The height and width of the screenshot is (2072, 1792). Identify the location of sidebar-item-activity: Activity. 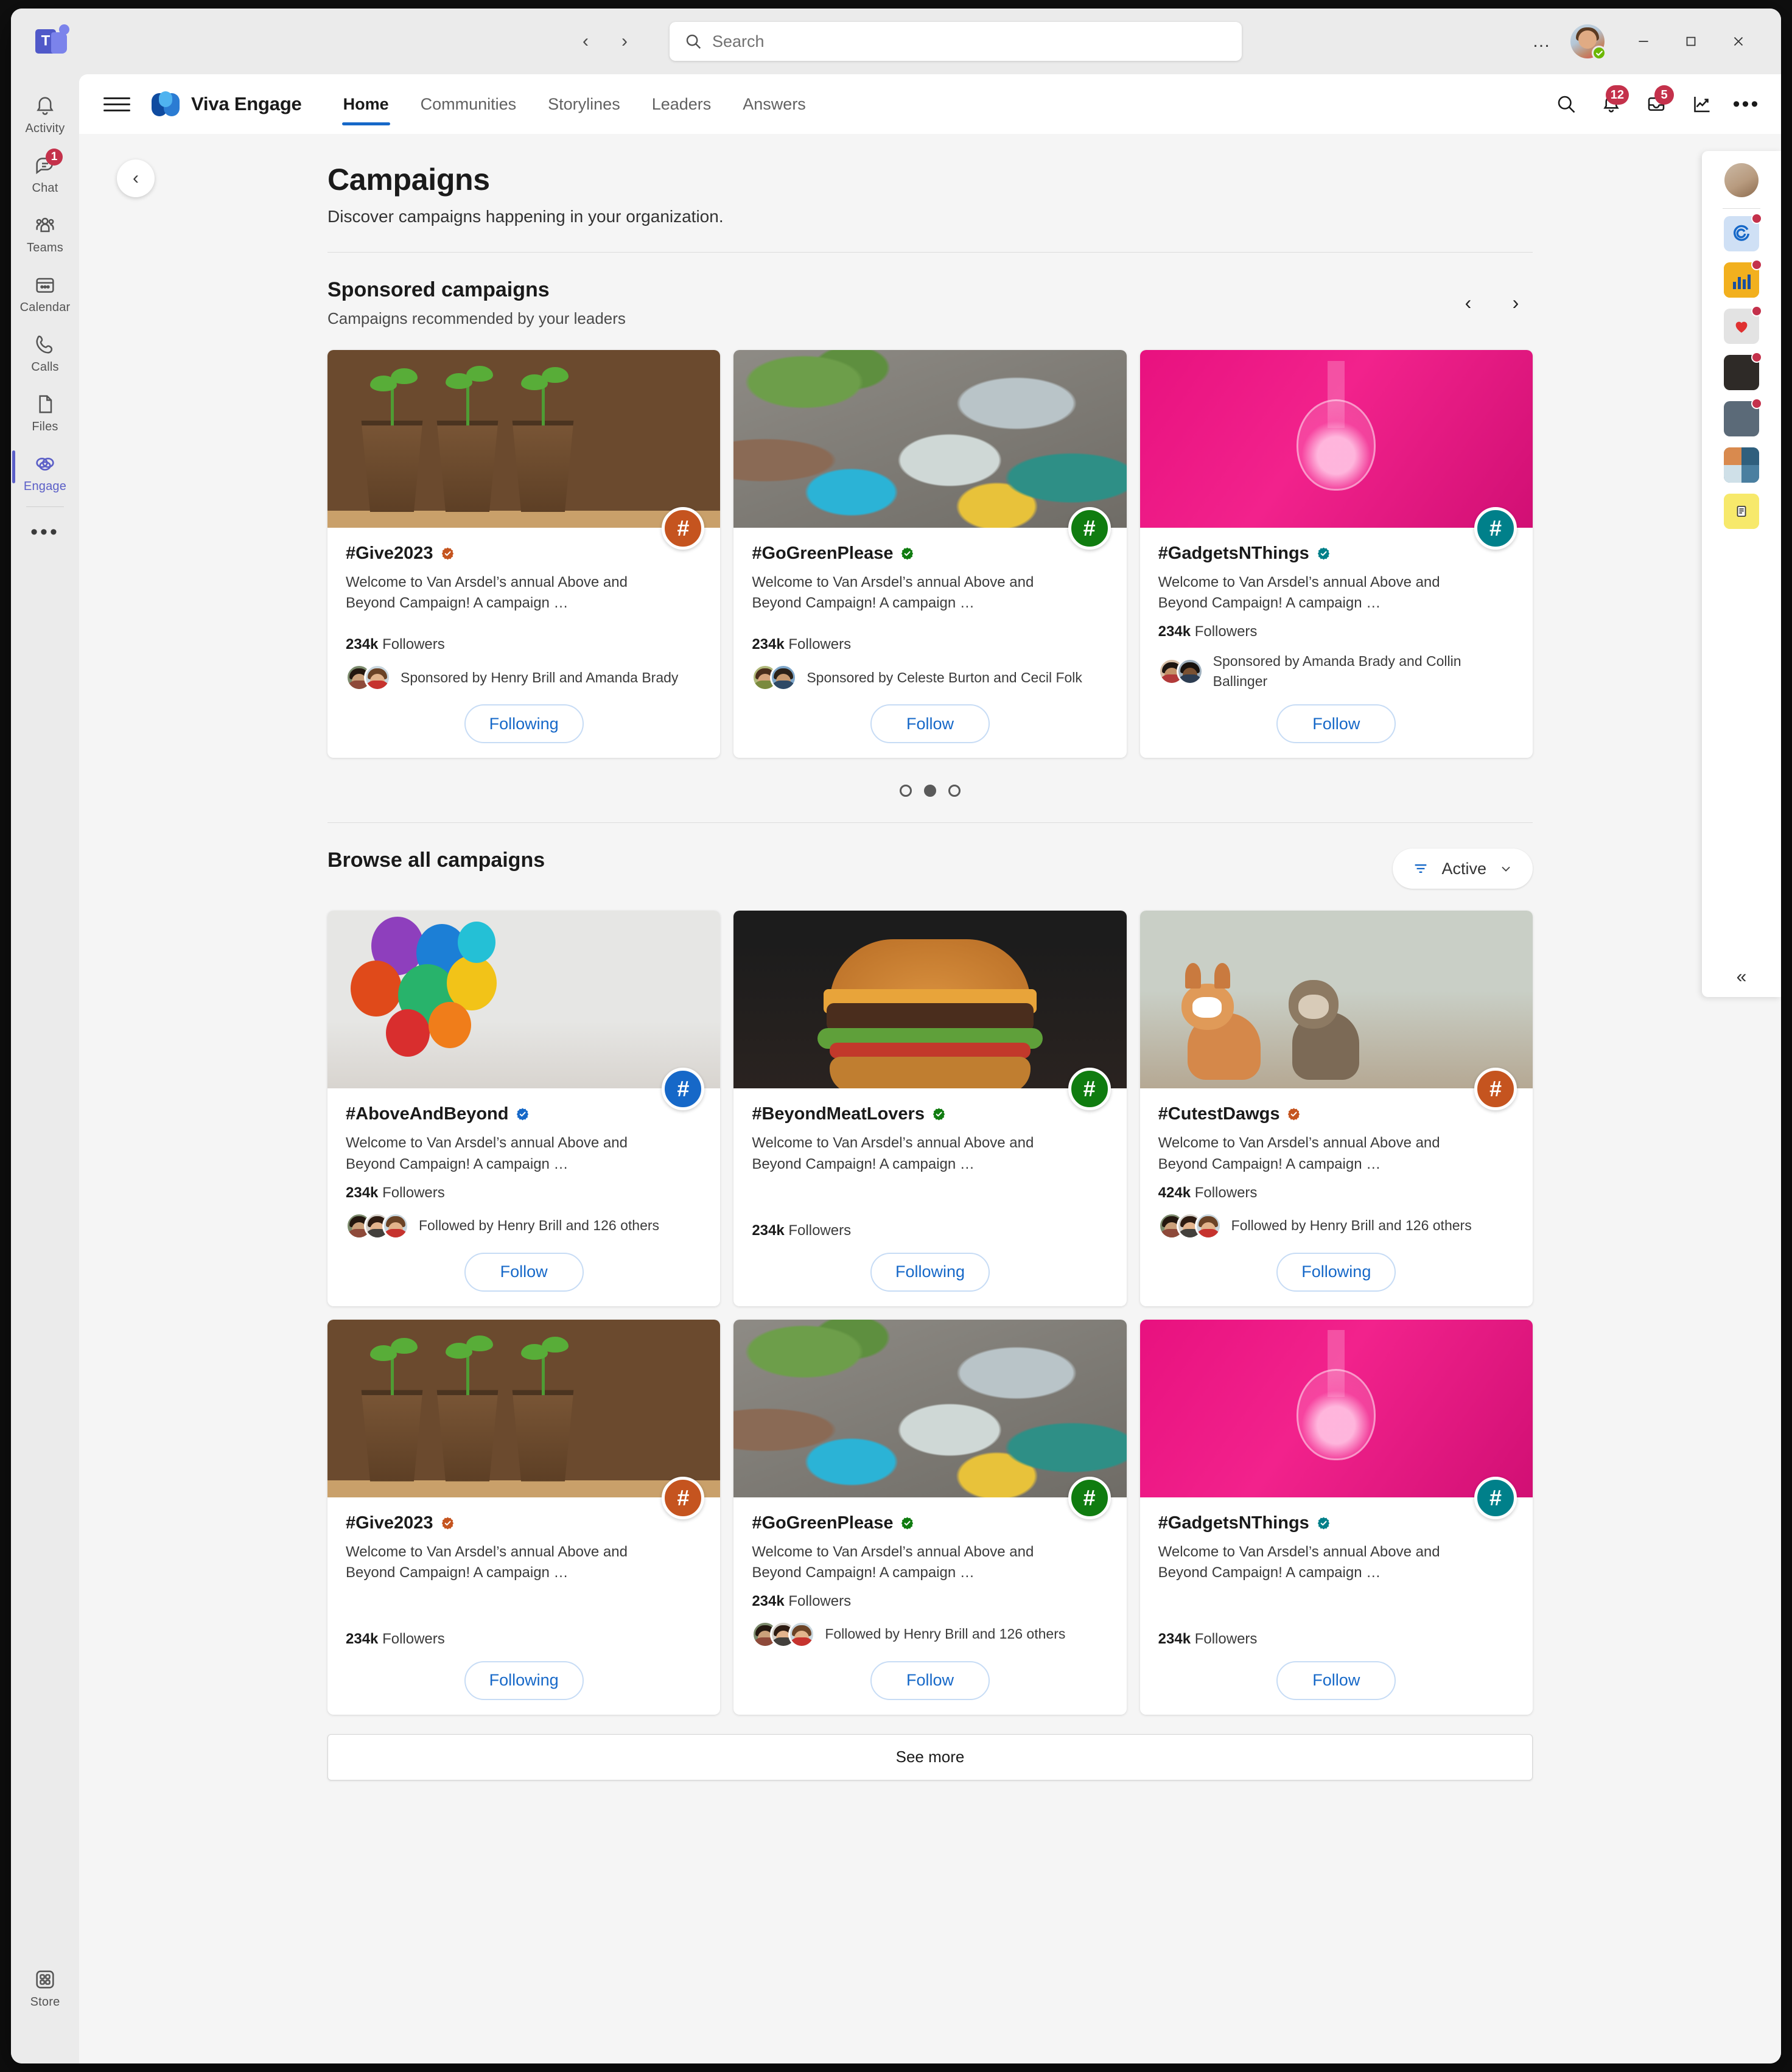
(45, 113).